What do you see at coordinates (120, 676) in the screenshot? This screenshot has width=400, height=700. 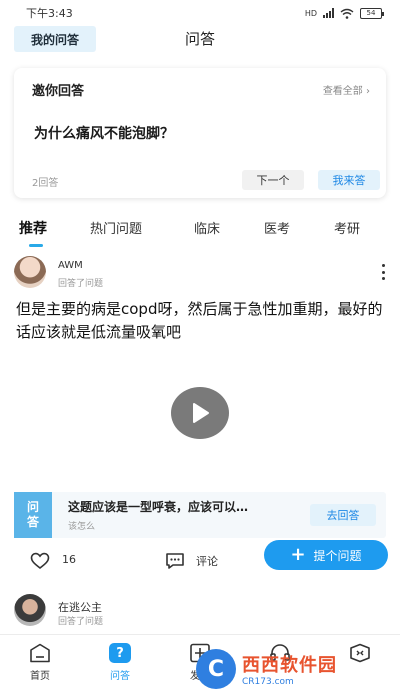 I see `nav-qa-label: 问答` at bounding box center [120, 676].